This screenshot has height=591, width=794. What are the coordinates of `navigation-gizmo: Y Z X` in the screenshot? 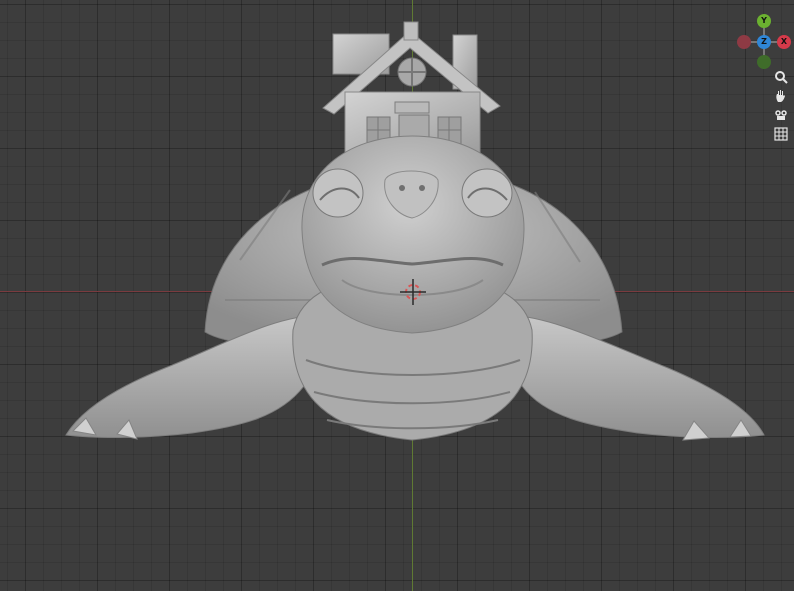 It's located at (764, 41).